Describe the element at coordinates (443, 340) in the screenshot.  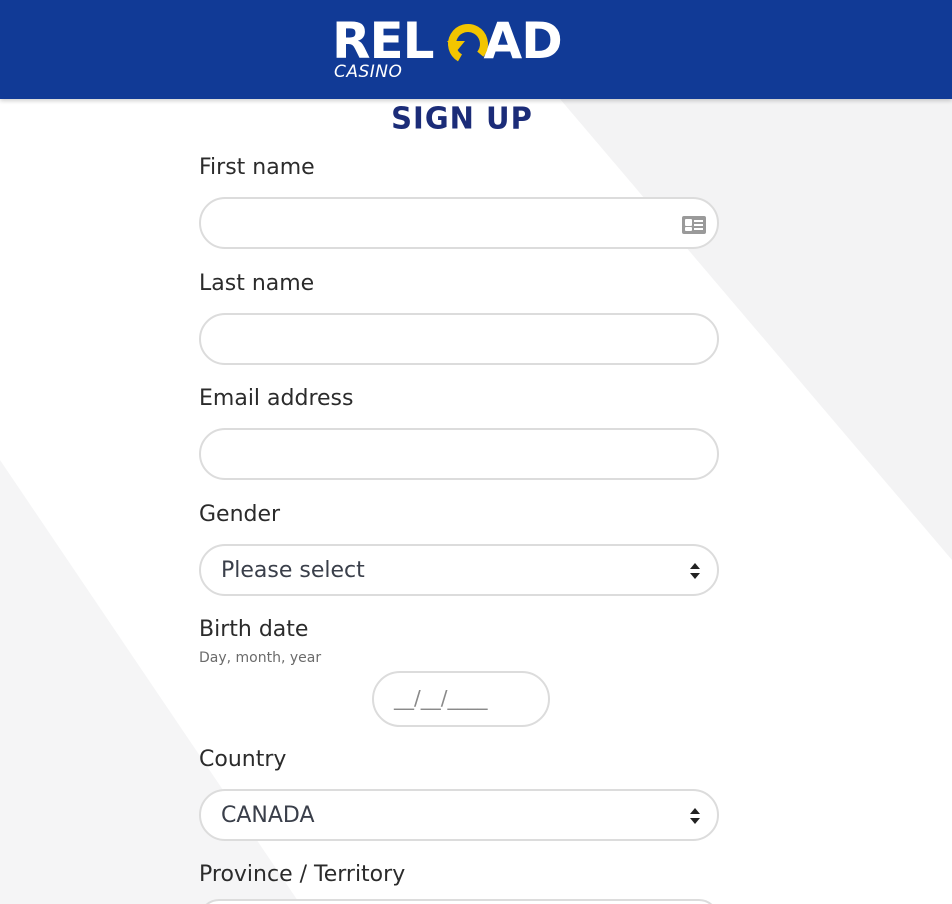
I see `last-name-input` at that location.